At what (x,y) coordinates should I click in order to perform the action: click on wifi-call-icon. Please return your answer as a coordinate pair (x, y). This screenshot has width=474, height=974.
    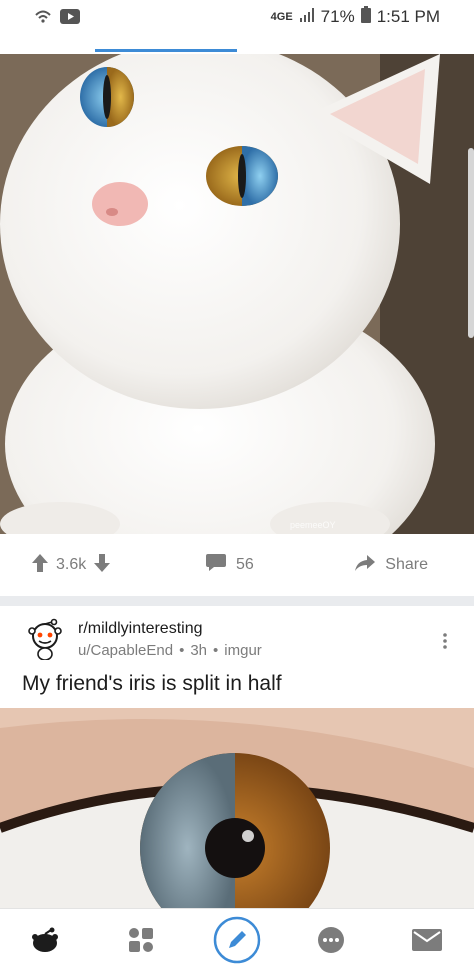
    Looking at the image, I should click on (43, 18).